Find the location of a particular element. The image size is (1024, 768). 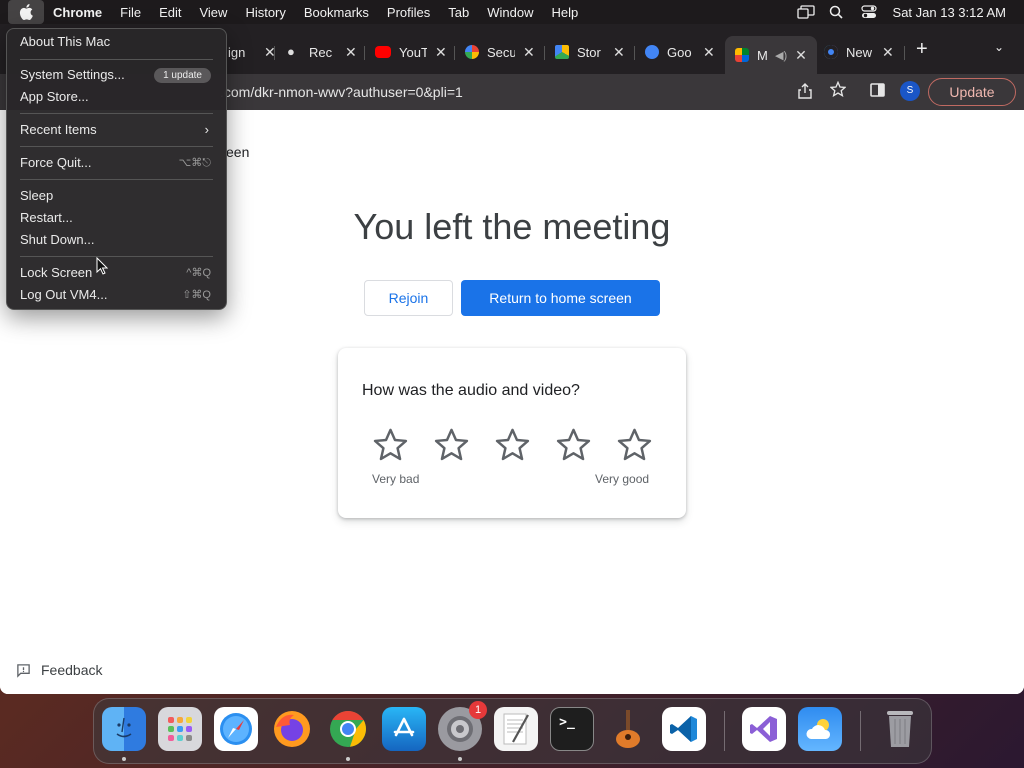

chevron-right-icon: › is located at coordinates (206, 129).